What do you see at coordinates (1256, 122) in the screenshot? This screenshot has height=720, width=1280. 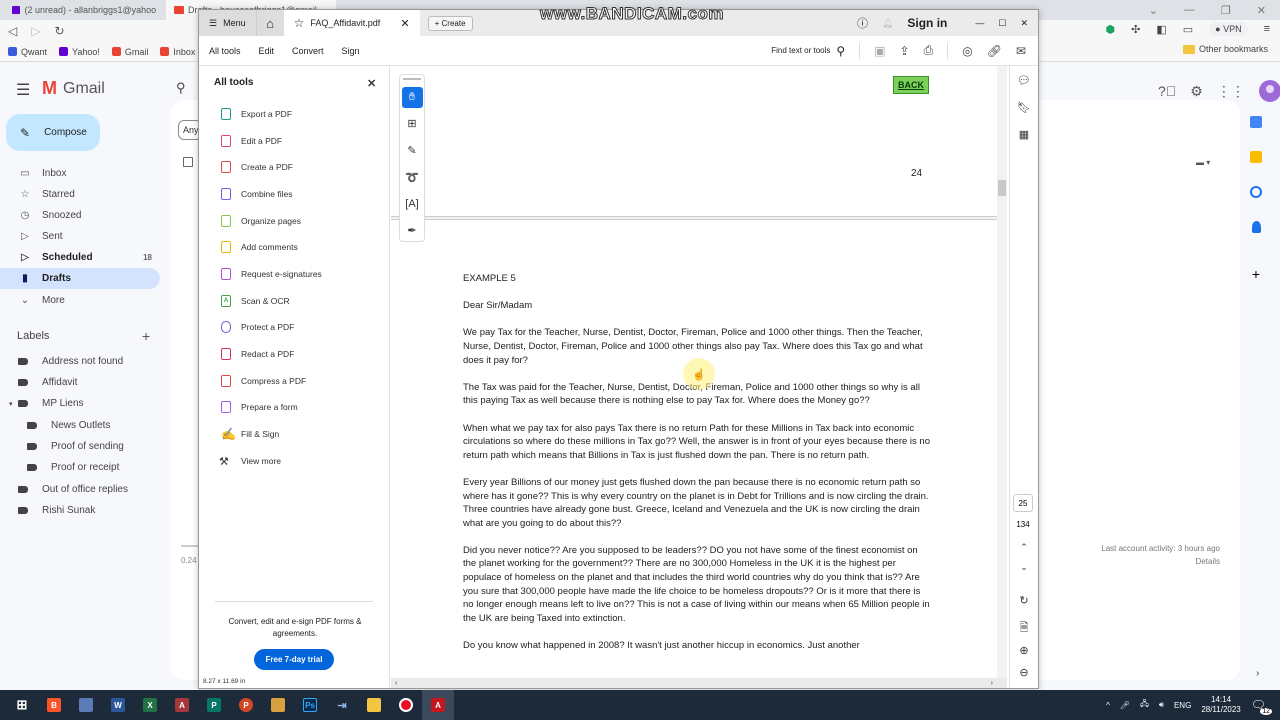 I see `calendar-icon` at bounding box center [1256, 122].